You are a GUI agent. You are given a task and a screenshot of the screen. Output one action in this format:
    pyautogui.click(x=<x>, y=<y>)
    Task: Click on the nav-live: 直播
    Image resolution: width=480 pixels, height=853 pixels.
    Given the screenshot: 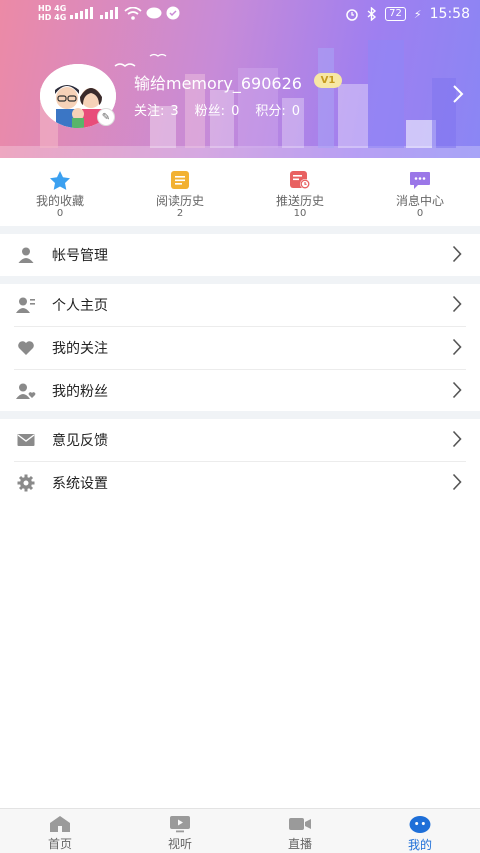 What is the action you would take?
    pyautogui.click(x=300, y=831)
    